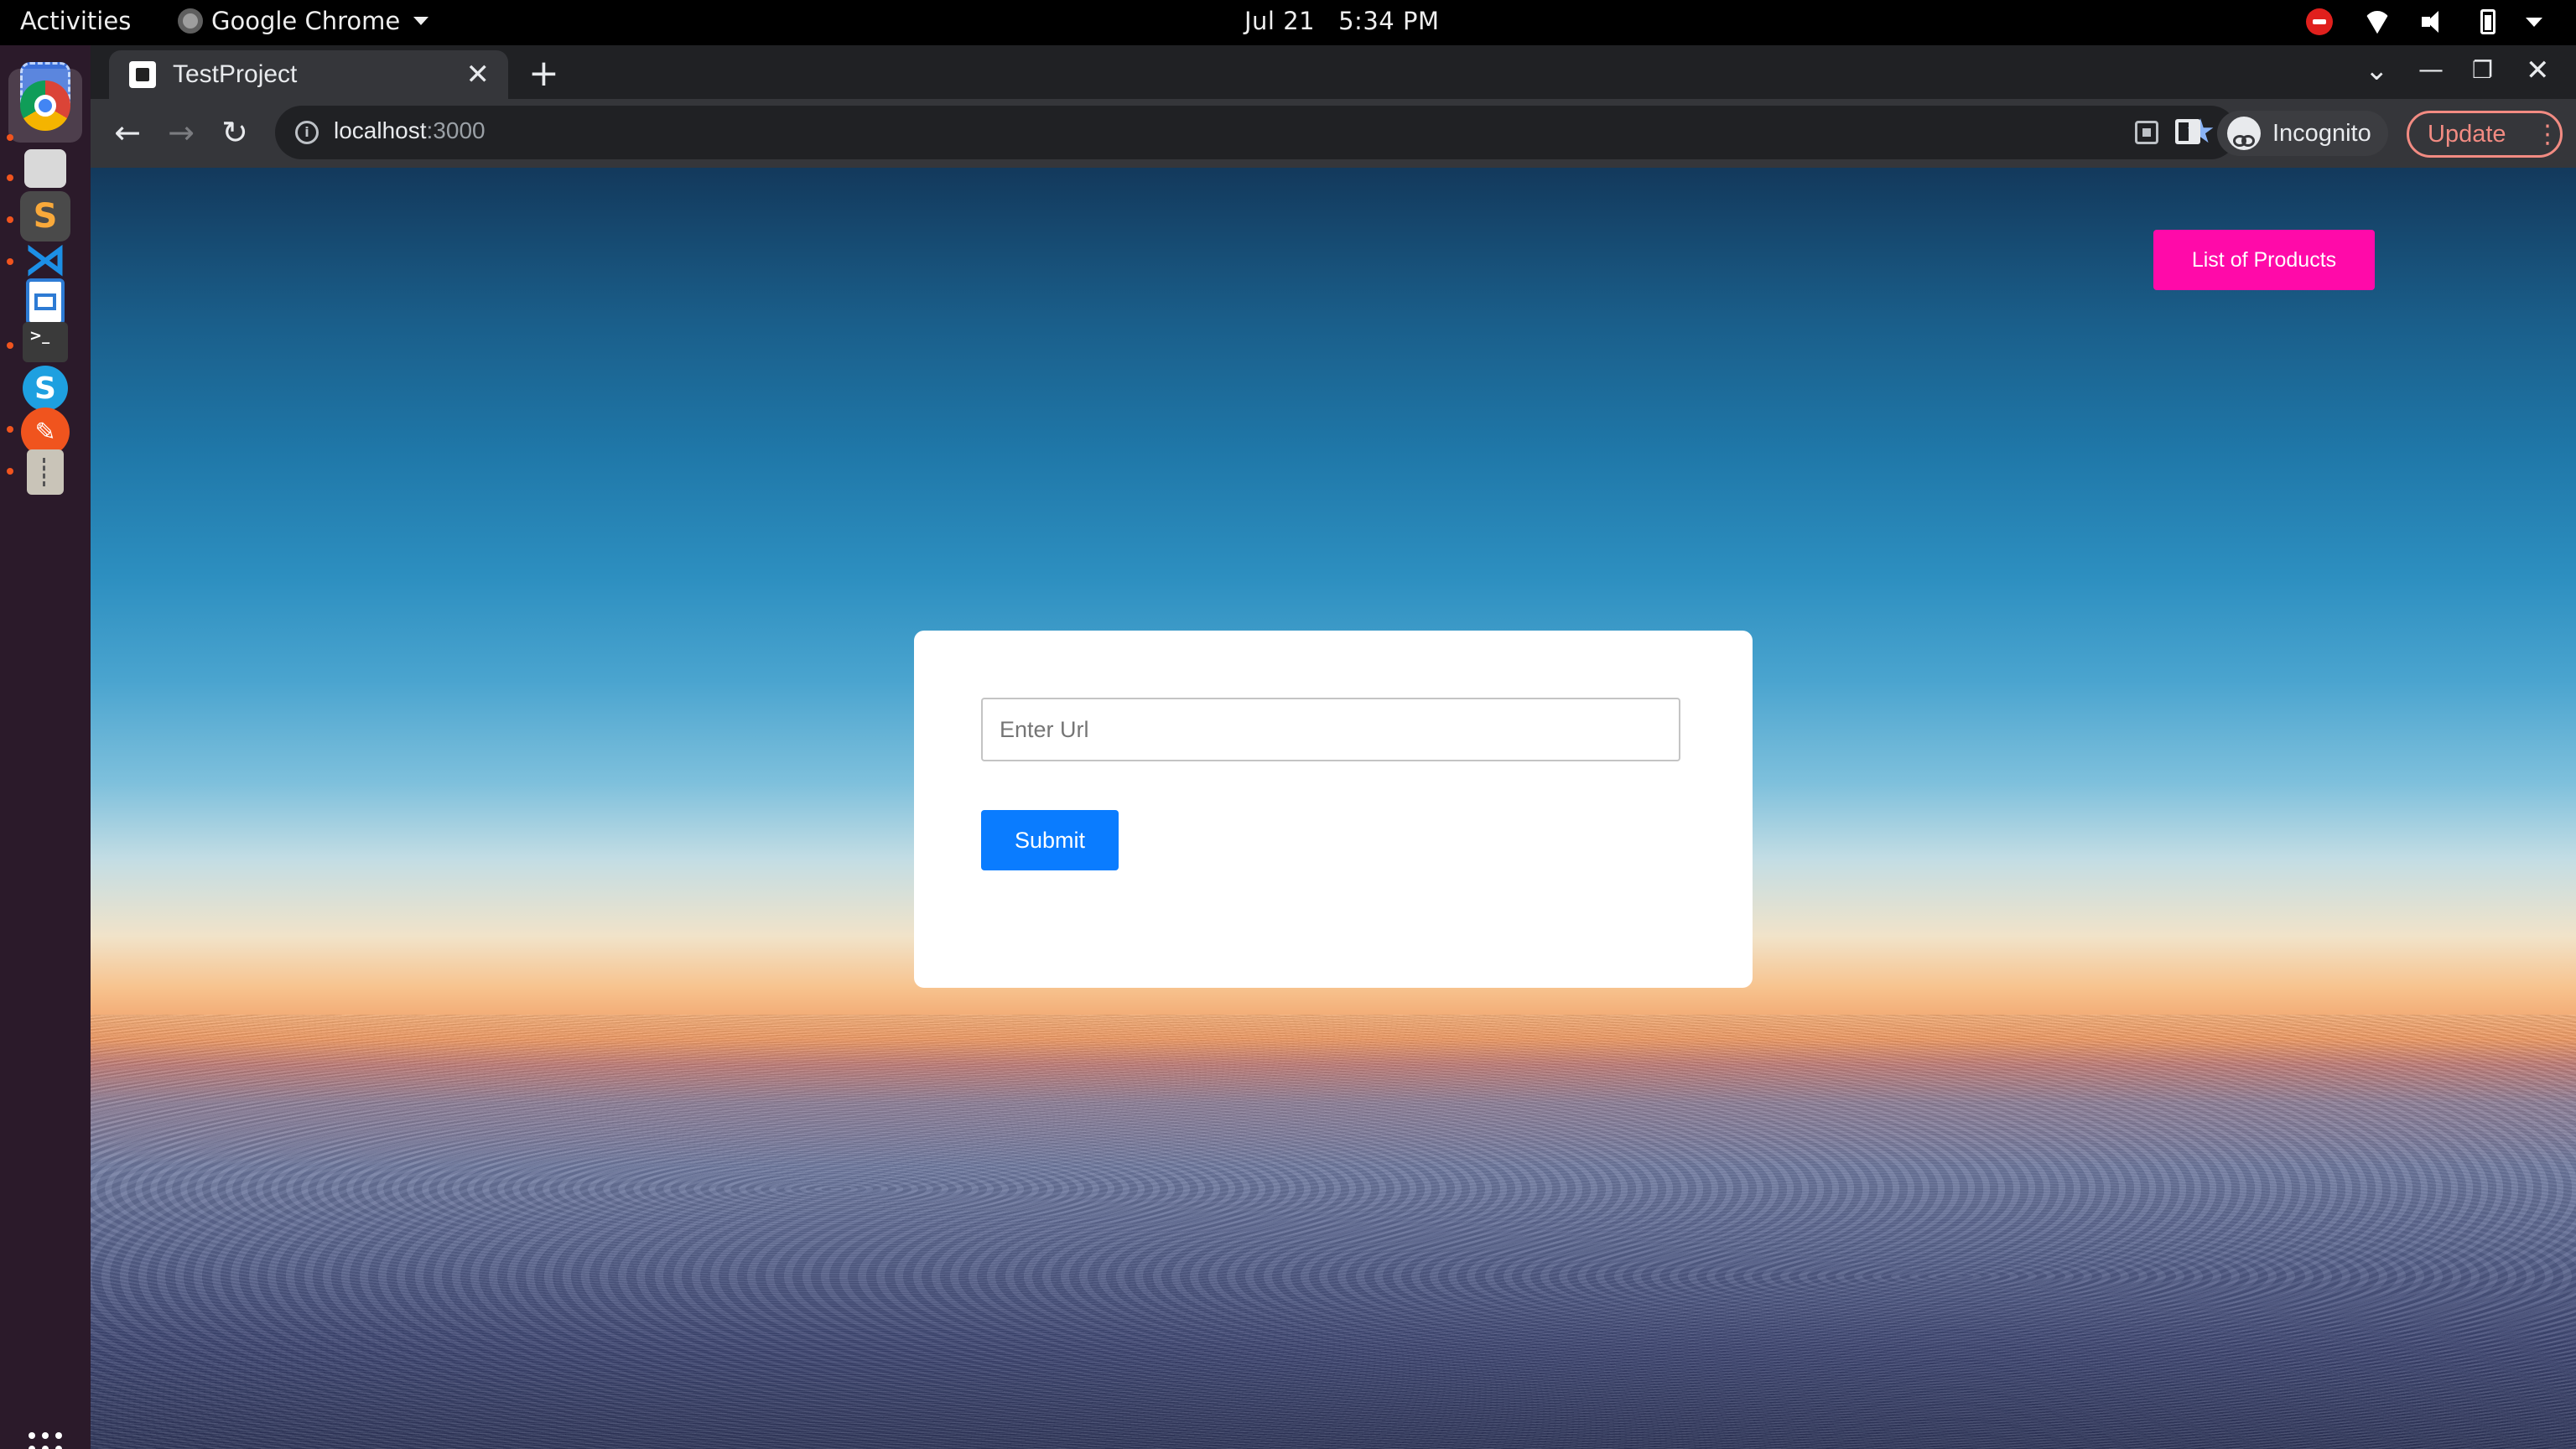 Image resolution: width=2576 pixels, height=1449 pixels. Describe the element at coordinates (2244, 133) in the screenshot. I see `incognito-icon` at that location.